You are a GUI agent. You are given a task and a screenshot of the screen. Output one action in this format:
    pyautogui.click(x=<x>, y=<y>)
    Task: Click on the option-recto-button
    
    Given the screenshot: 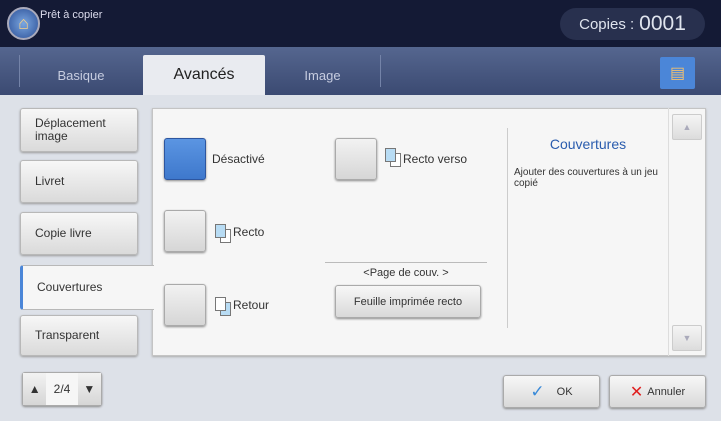 What is the action you would take?
    pyautogui.click(x=185, y=231)
    